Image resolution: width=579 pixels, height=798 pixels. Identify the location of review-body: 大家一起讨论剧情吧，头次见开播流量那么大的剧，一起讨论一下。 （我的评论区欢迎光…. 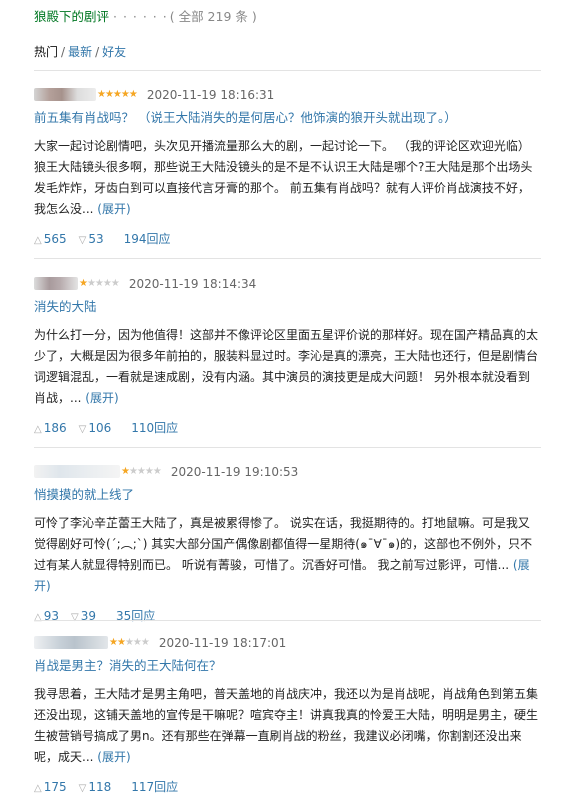
(287, 178).